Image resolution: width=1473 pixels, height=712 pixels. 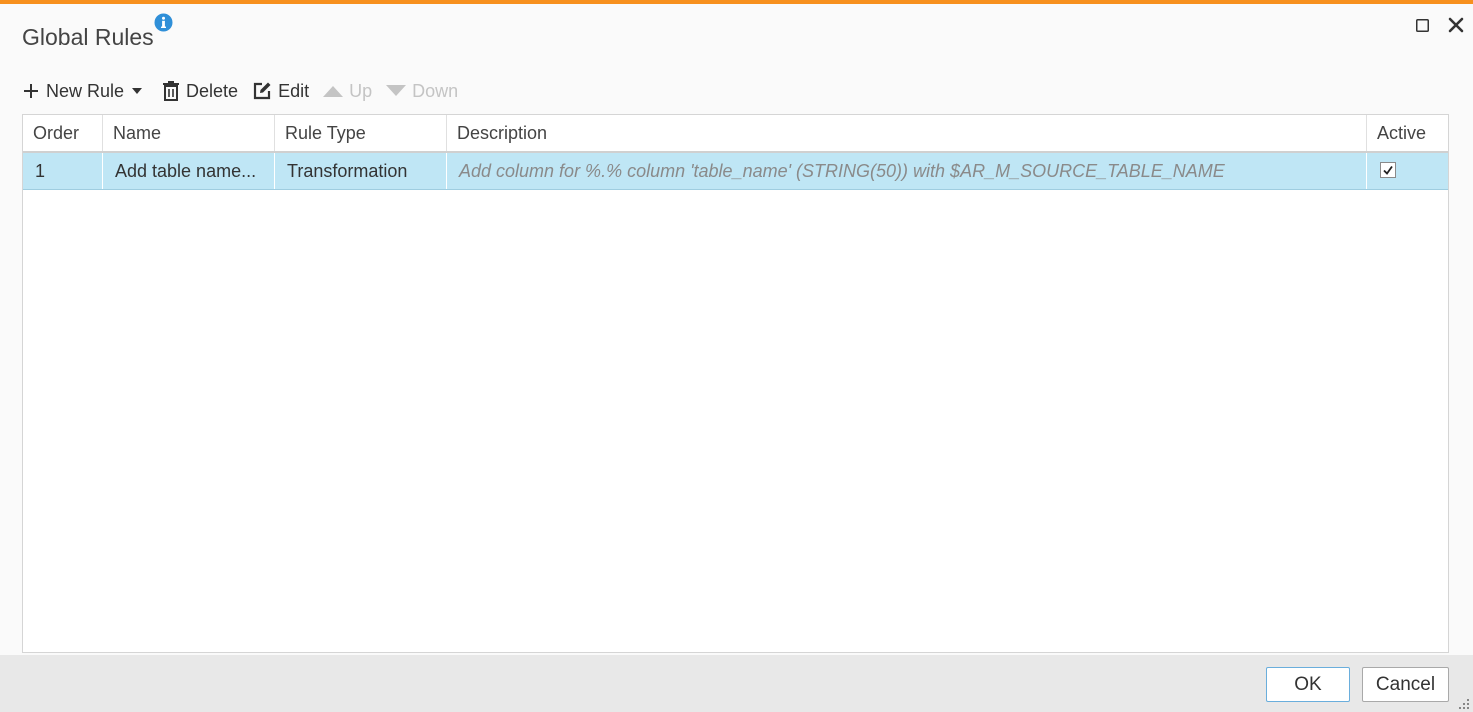 I want to click on delete-button: Delete, so click(x=200, y=91).